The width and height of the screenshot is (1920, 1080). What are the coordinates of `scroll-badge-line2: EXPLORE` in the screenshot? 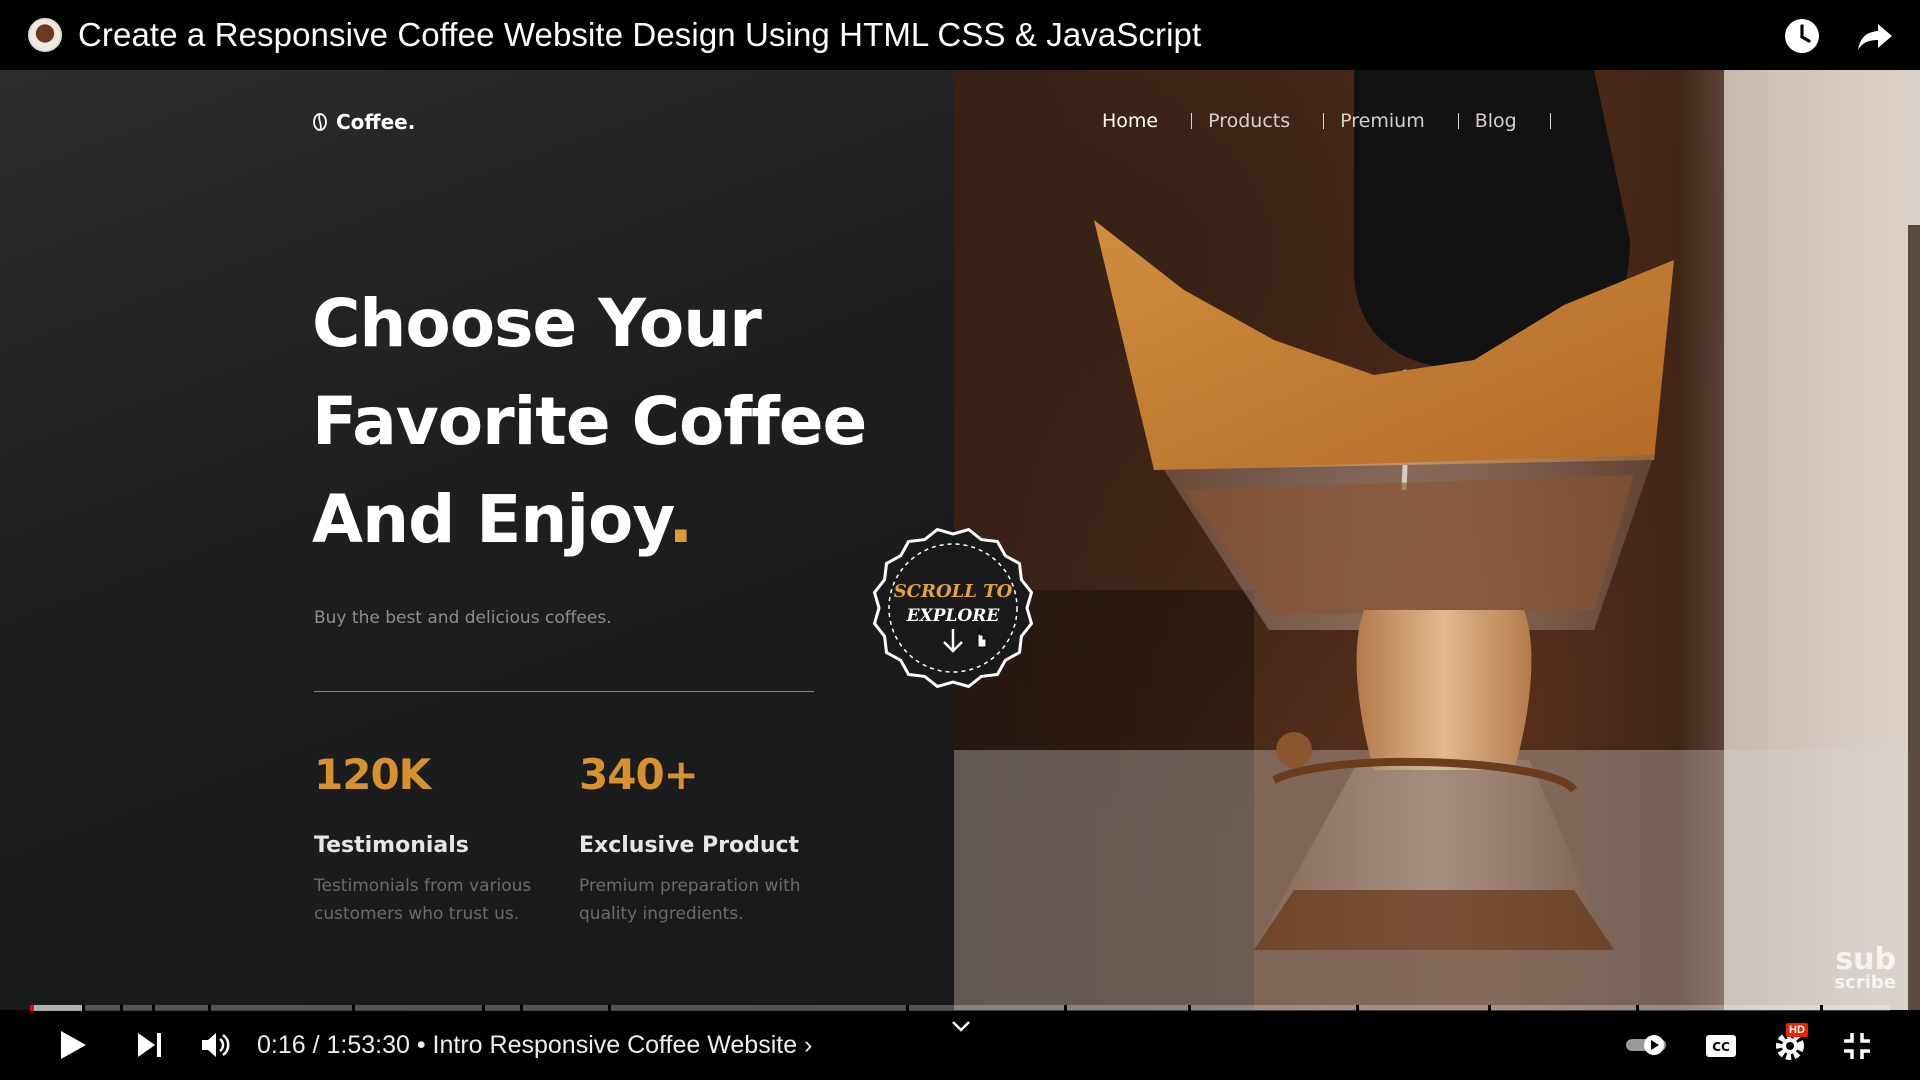 It's located at (953, 616).